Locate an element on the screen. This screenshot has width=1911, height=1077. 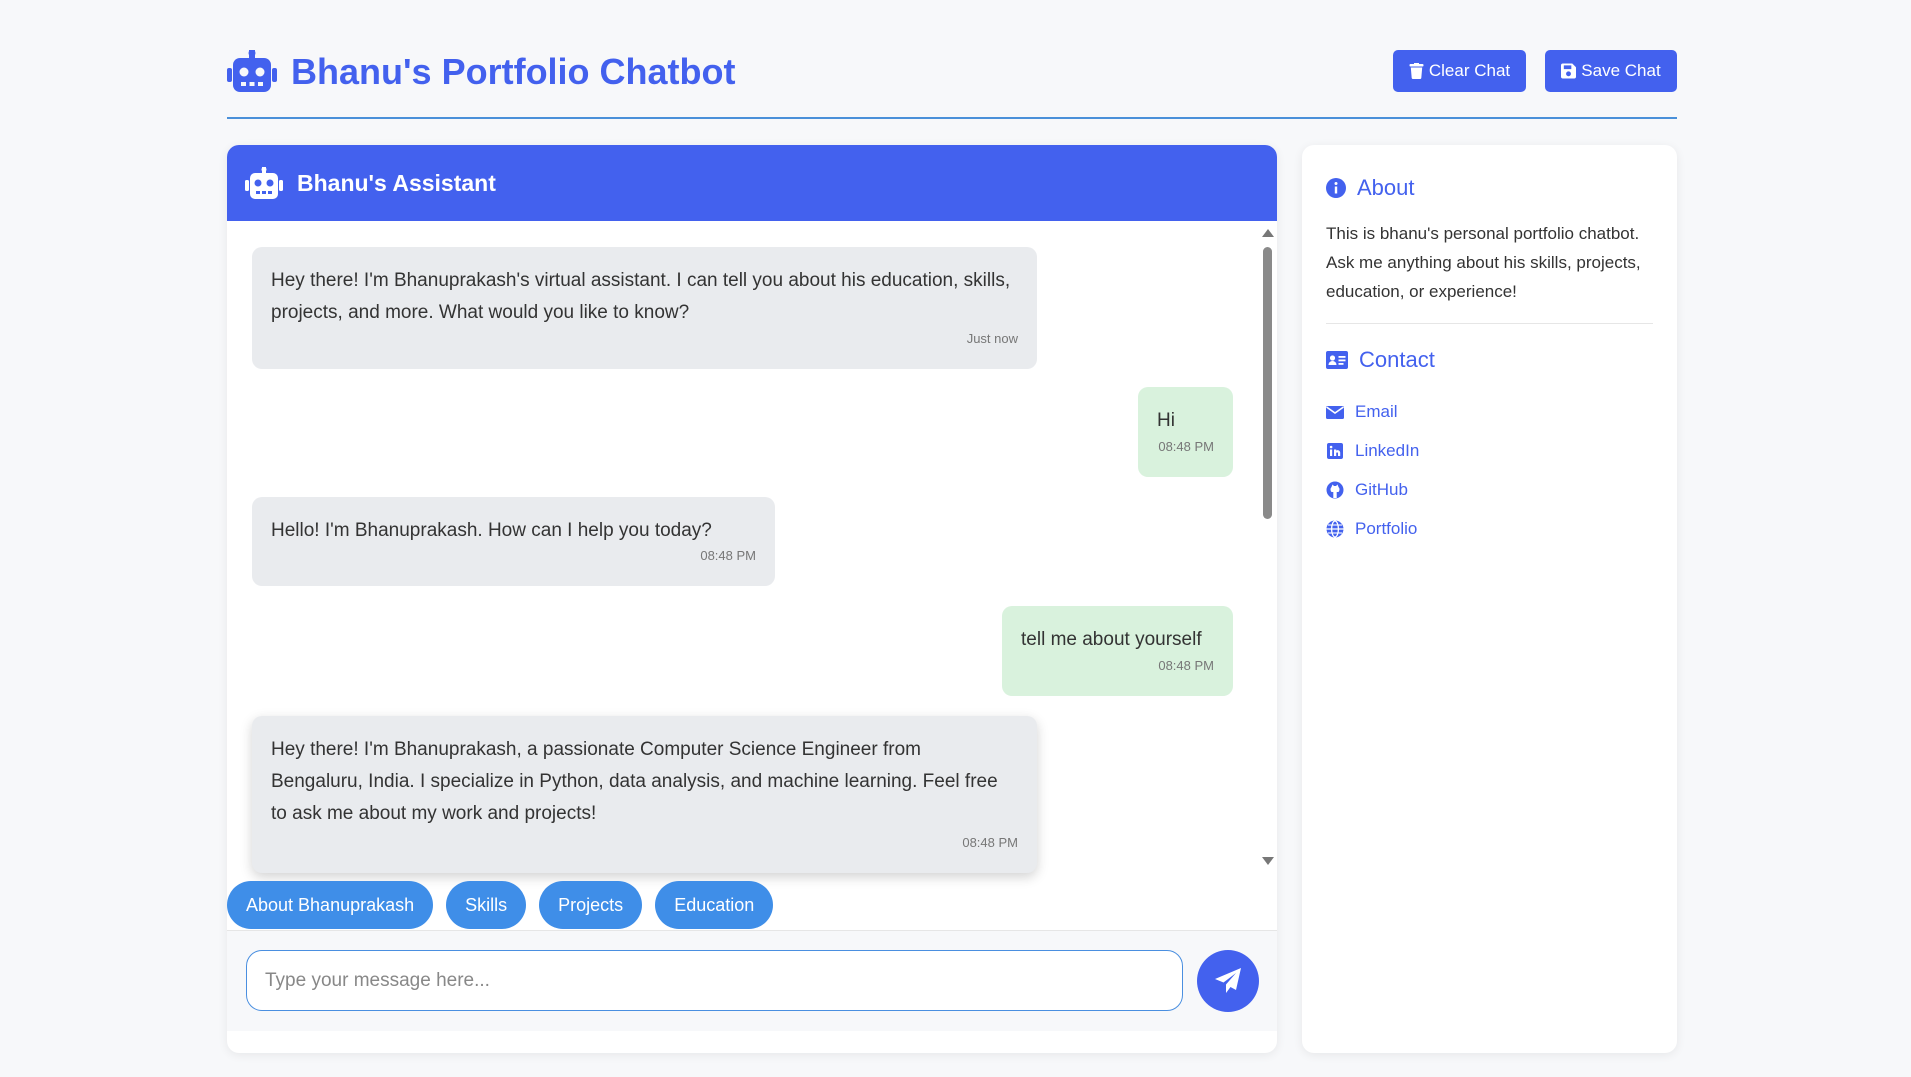
contact-link-github: GitHub is located at coordinates (1372, 489).